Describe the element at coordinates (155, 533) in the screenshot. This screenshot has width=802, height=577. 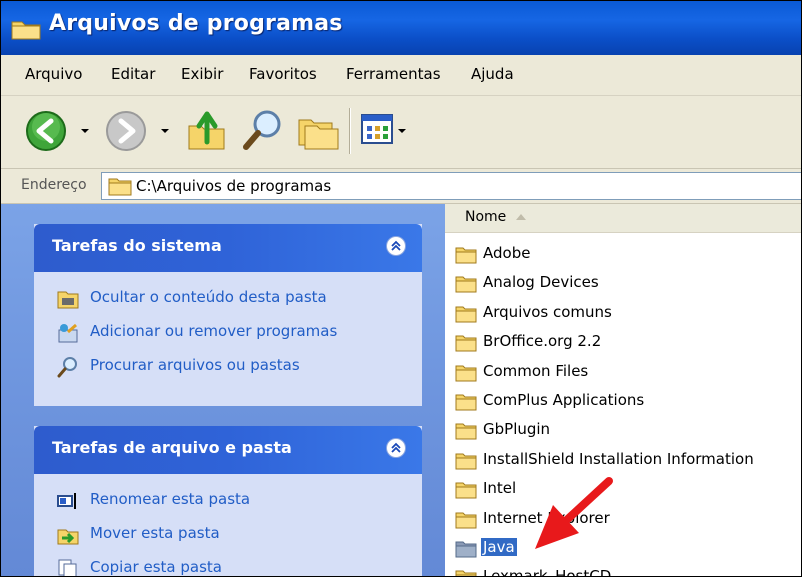
I see `task-label: Mover esta pasta` at that location.